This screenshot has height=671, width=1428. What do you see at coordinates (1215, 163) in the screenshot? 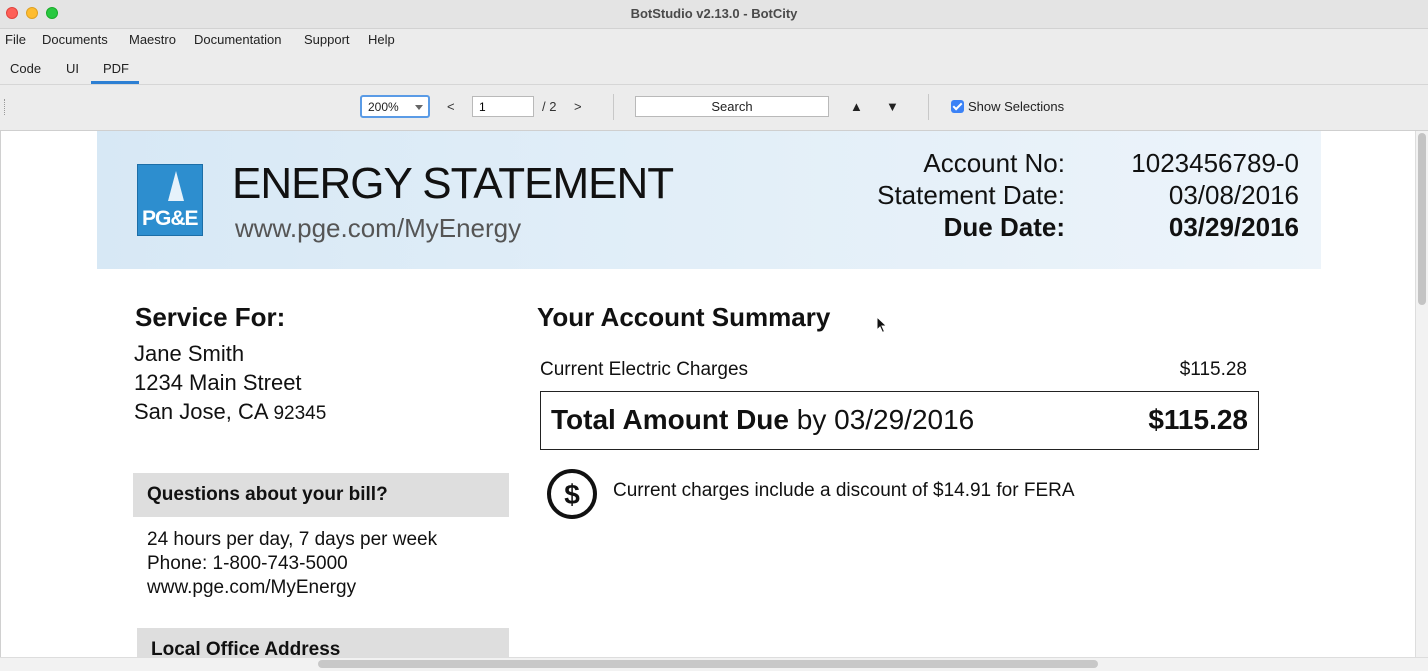
I see `account-no-value: 1023456789-0` at bounding box center [1215, 163].